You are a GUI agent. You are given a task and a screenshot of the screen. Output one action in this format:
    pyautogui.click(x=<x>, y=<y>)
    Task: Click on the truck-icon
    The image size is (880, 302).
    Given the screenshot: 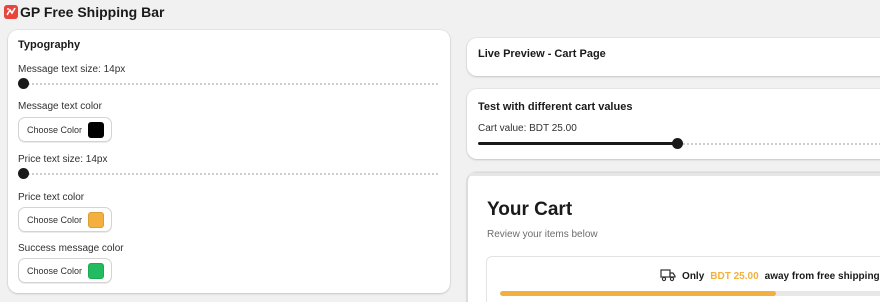 What is the action you would take?
    pyautogui.click(x=668, y=276)
    